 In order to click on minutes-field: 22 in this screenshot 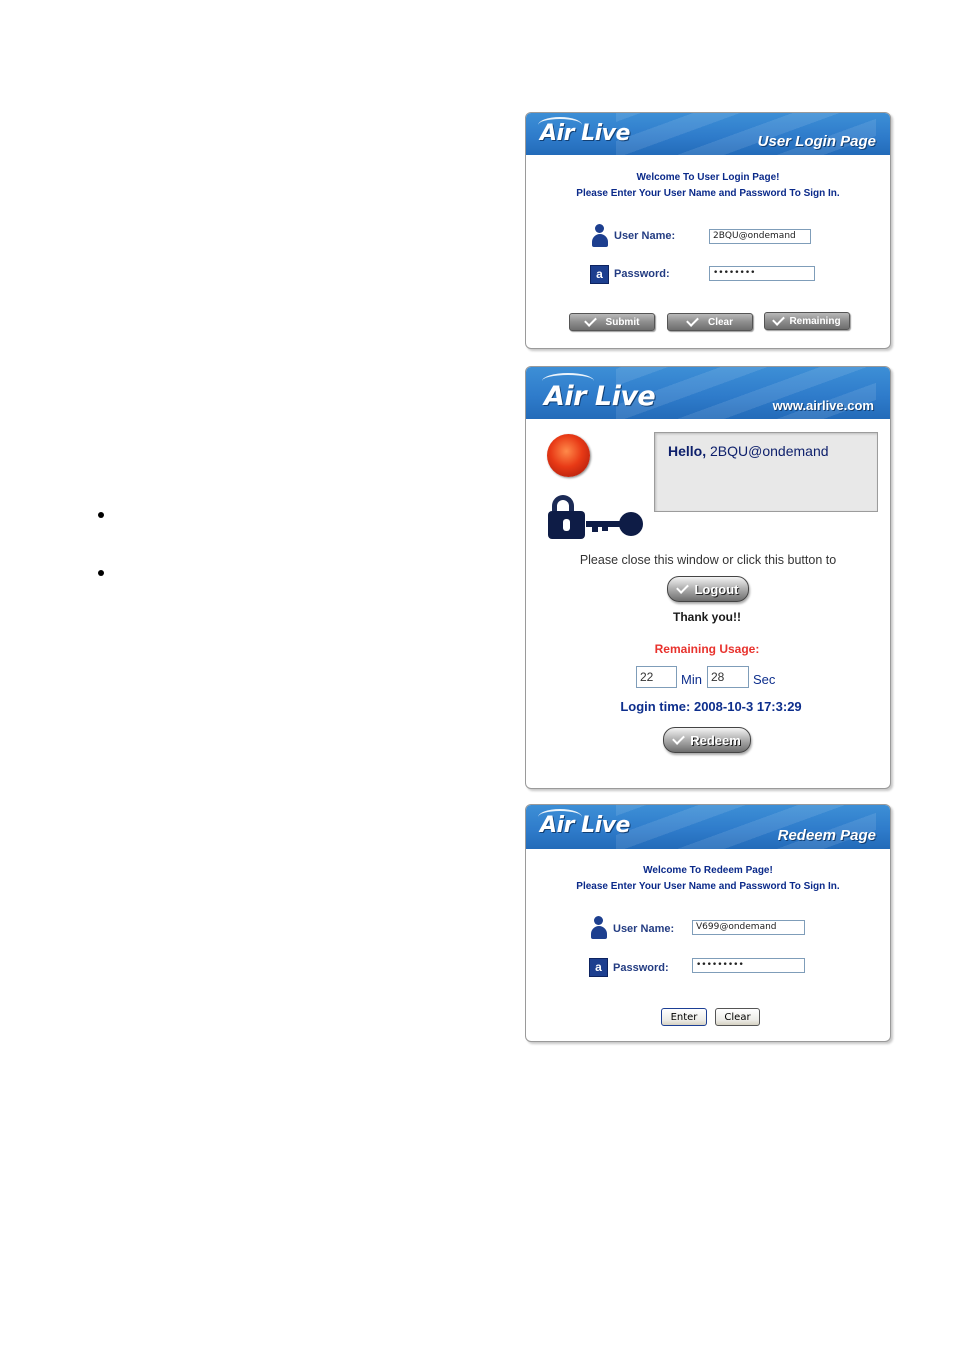, I will do `click(656, 677)`.